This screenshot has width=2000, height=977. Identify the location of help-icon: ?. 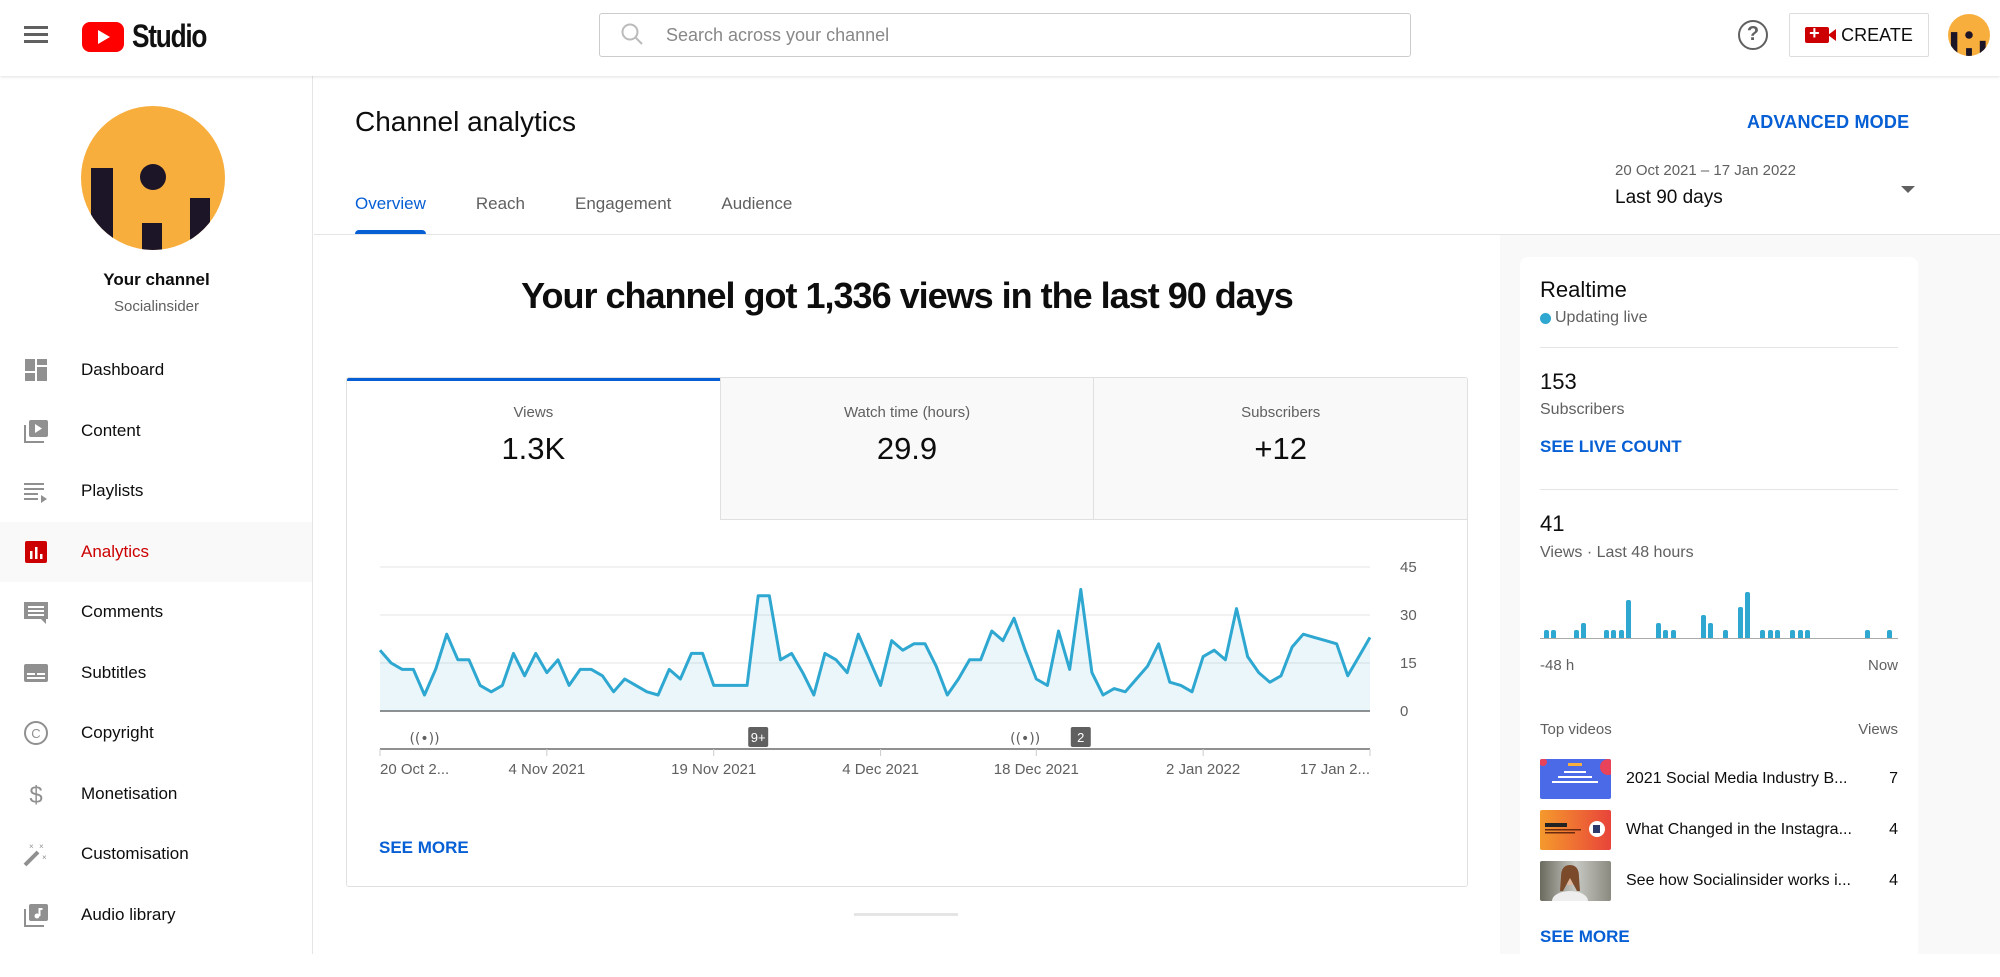
(1753, 35).